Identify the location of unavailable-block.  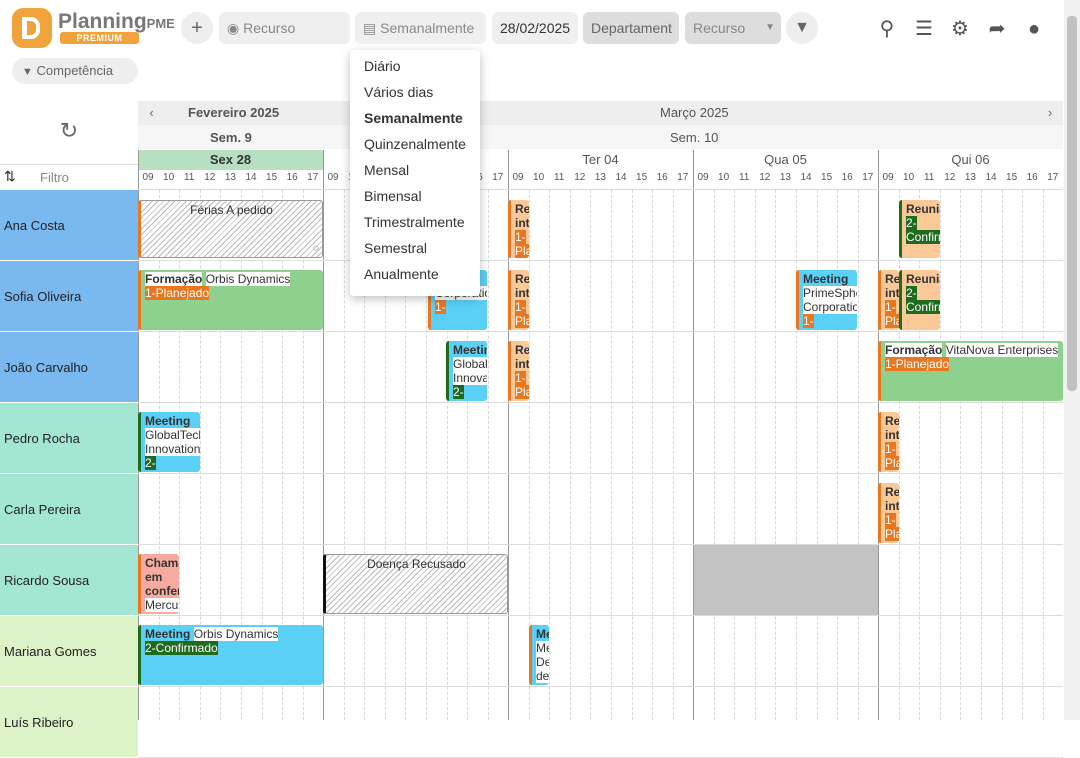
(786, 580).